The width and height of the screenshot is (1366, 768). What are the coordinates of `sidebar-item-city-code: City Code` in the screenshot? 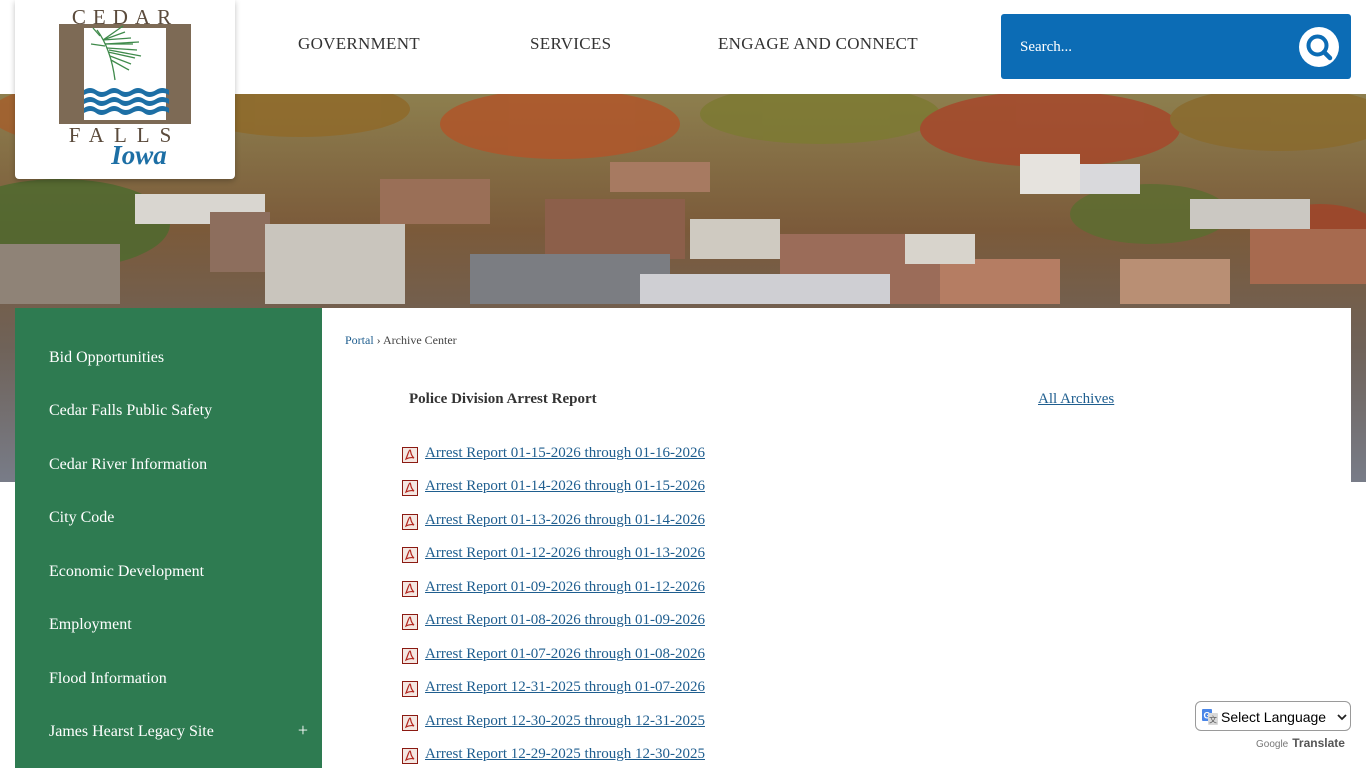 It's located at (179, 518).